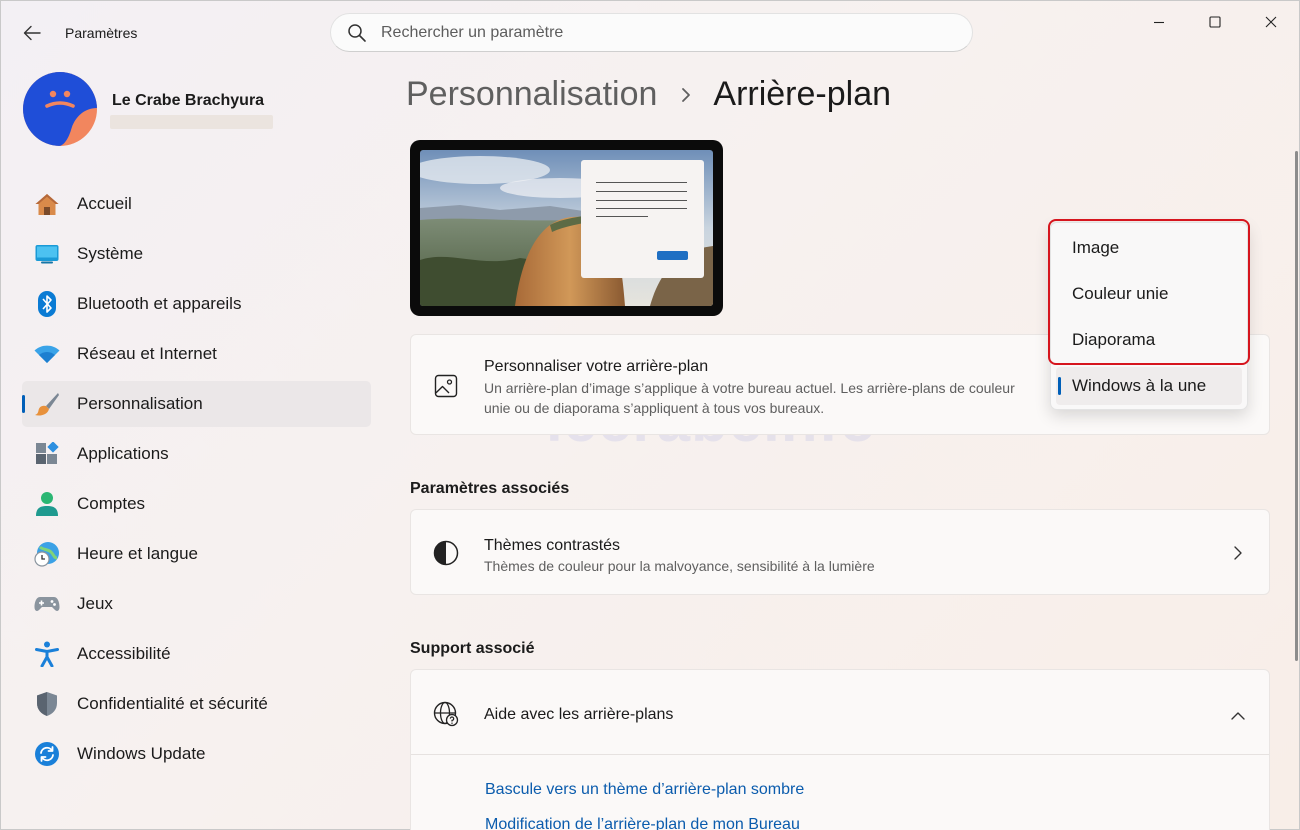 This screenshot has width=1300, height=830. I want to click on back-button, so click(32, 33).